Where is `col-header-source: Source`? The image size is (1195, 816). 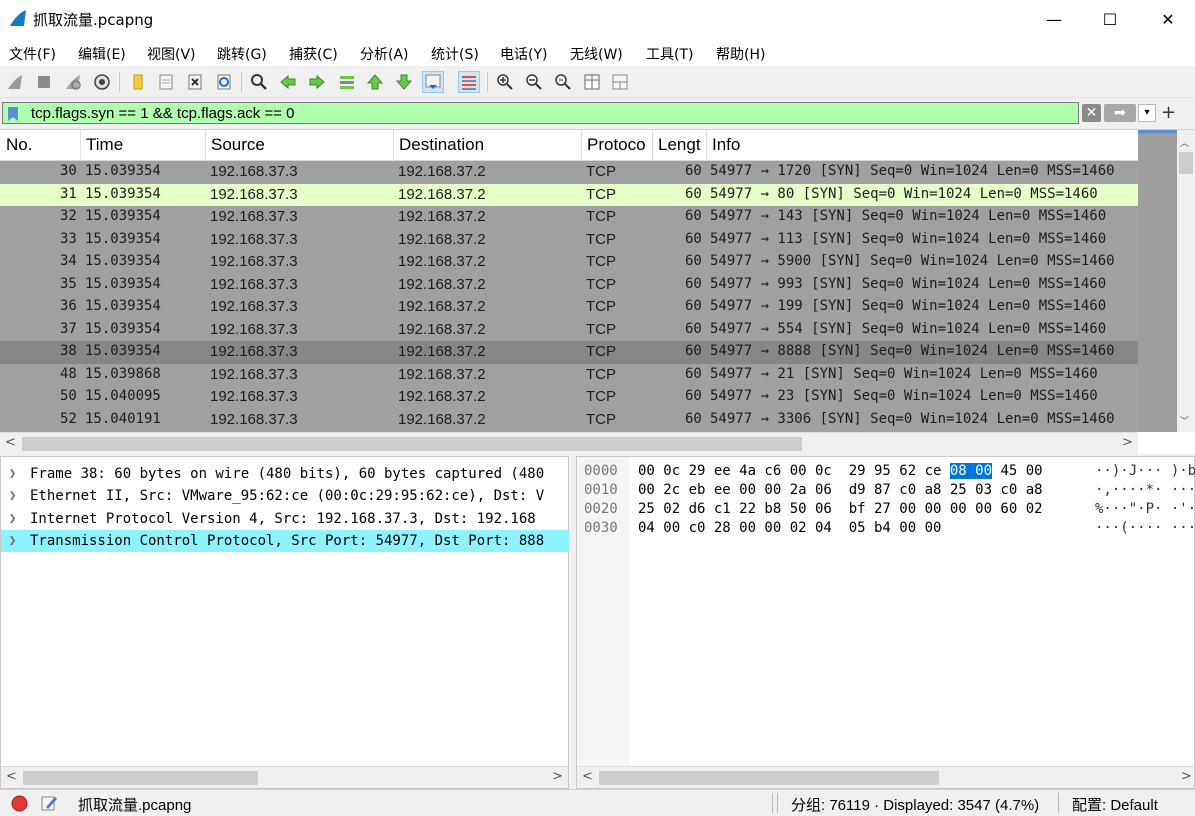
col-header-source: Source is located at coordinates (238, 145).